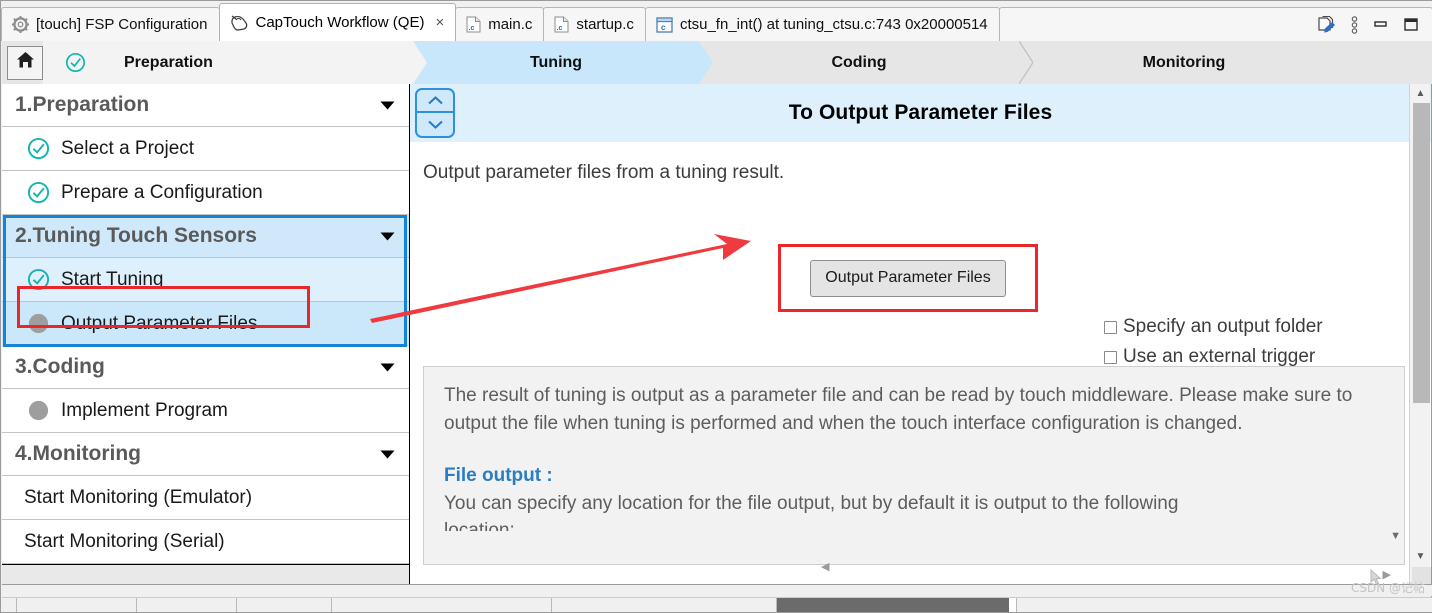 This screenshot has width=1432, height=613. Describe the element at coordinates (20, 24) in the screenshot. I see `gear-icon` at that location.